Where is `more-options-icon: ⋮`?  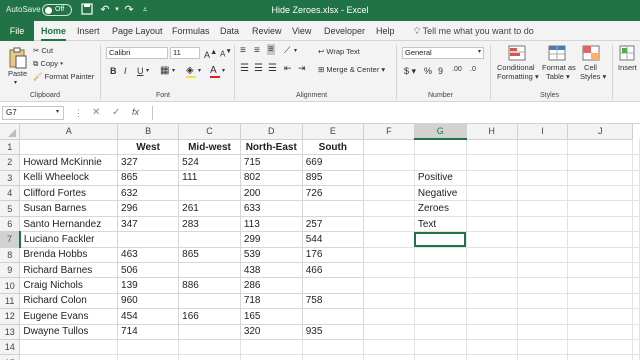
more-options-icon: ⋮ is located at coordinates (78, 113).